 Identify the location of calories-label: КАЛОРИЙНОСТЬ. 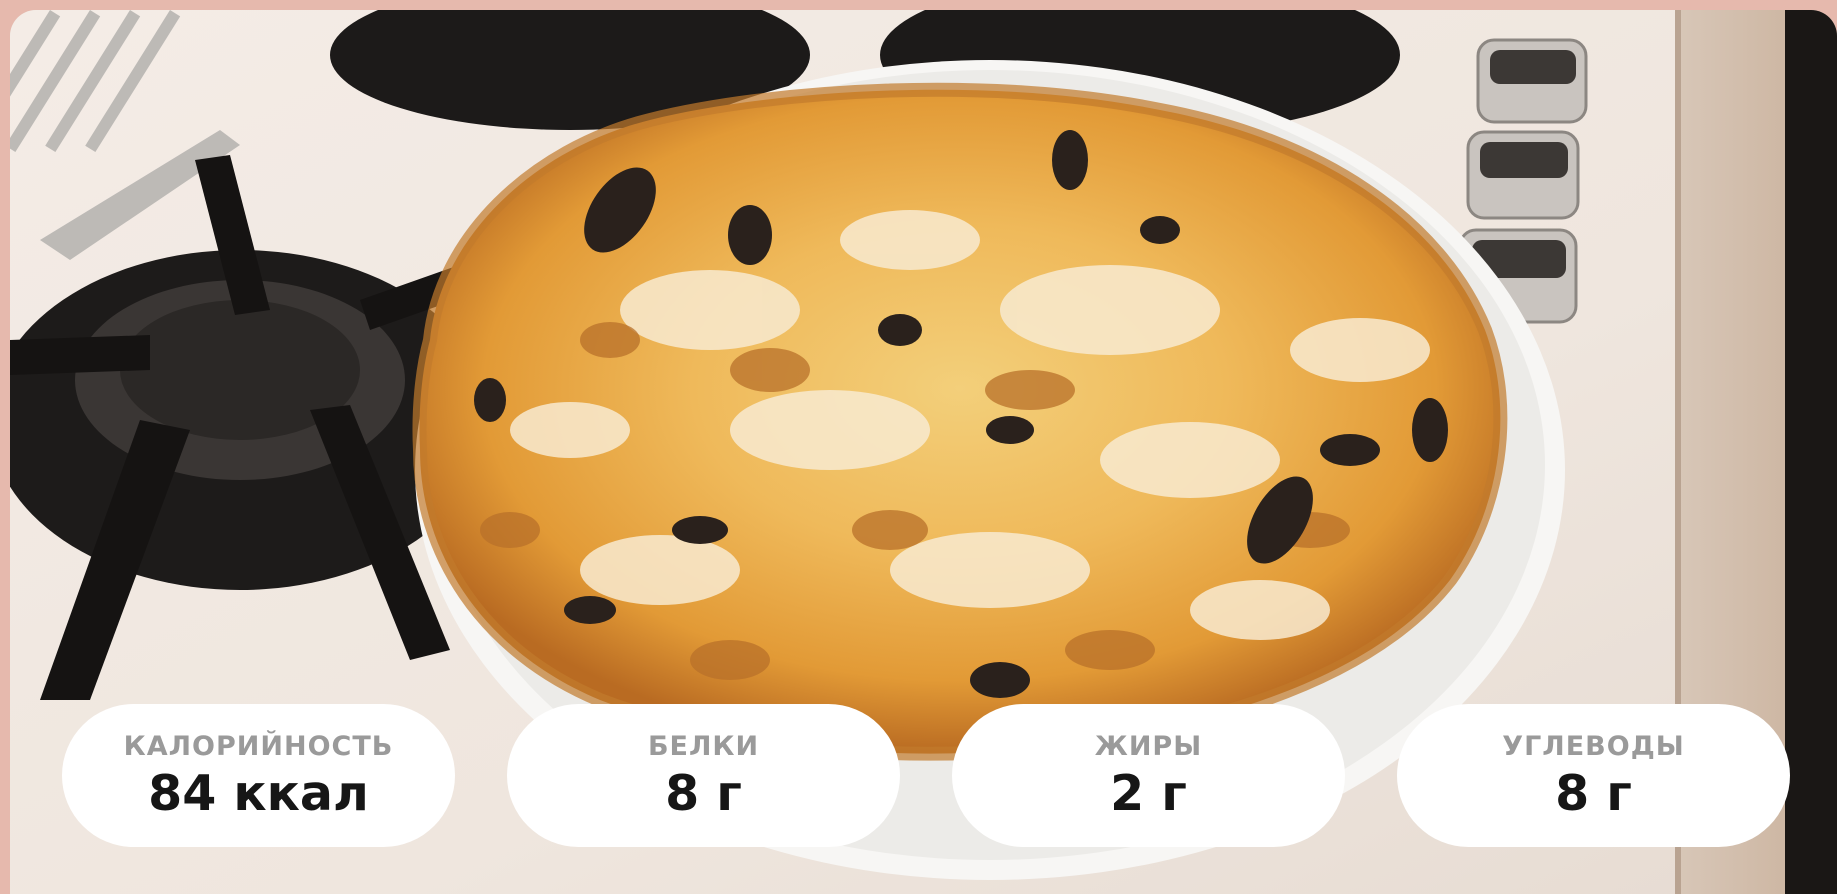
(258, 746).